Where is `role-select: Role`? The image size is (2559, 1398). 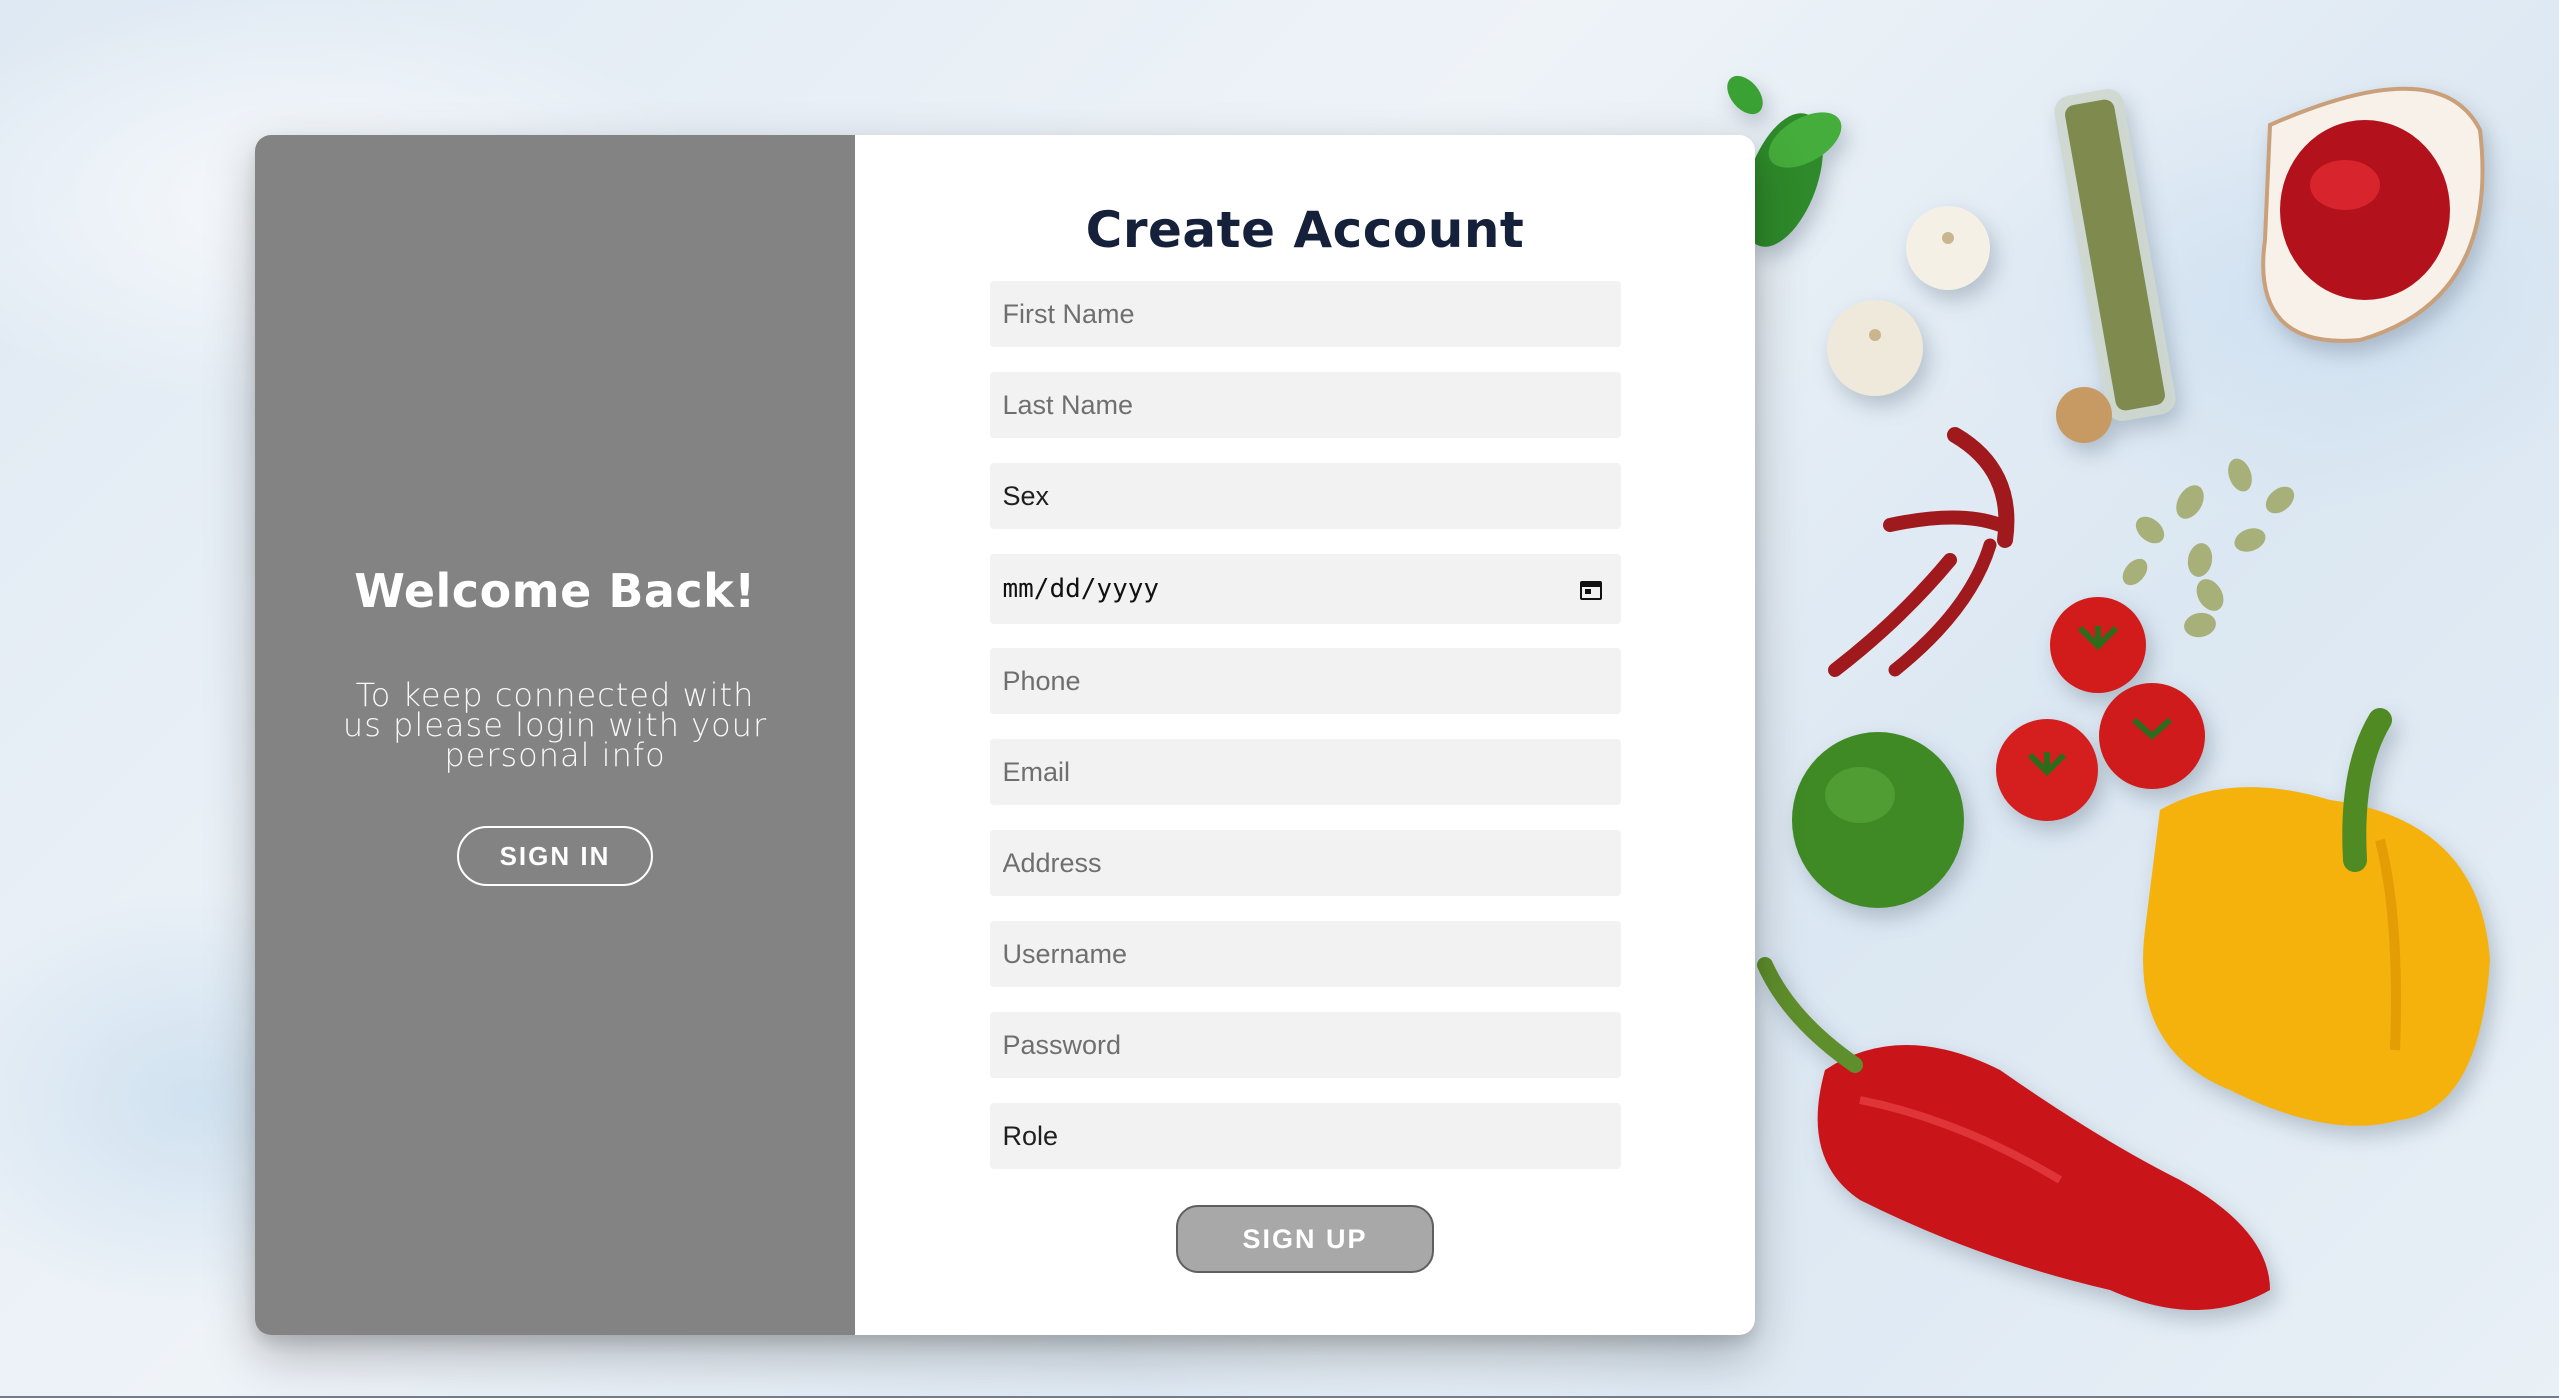 role-select: Role is located at coordinates (1305, 1136).